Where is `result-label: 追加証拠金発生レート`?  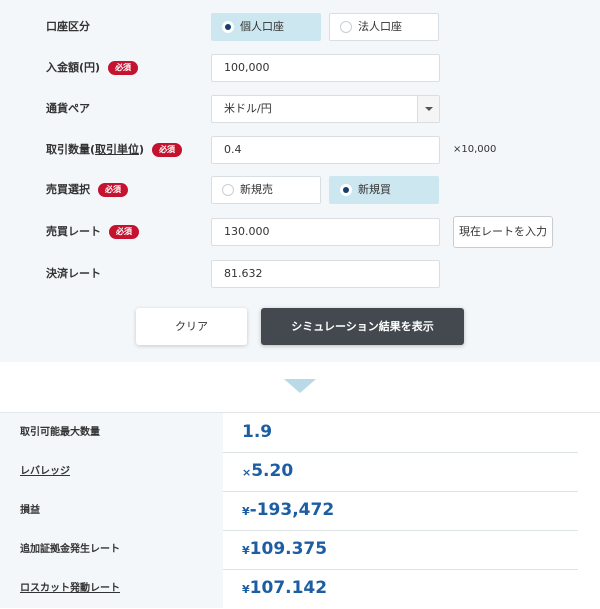
result-label: 追加証拠金発生レート is located at coordinates (111, 549).